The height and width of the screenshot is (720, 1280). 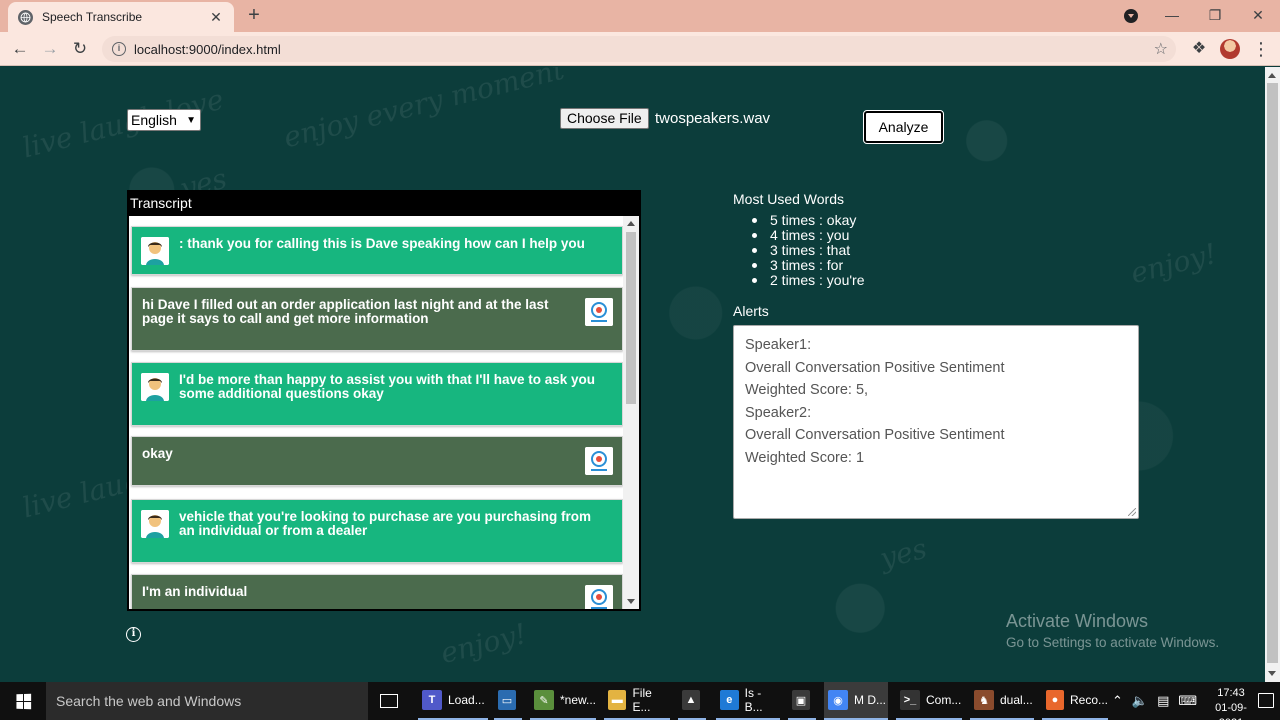 I want to click on list-item: 5 times : okay, so click(x=808, y=220).